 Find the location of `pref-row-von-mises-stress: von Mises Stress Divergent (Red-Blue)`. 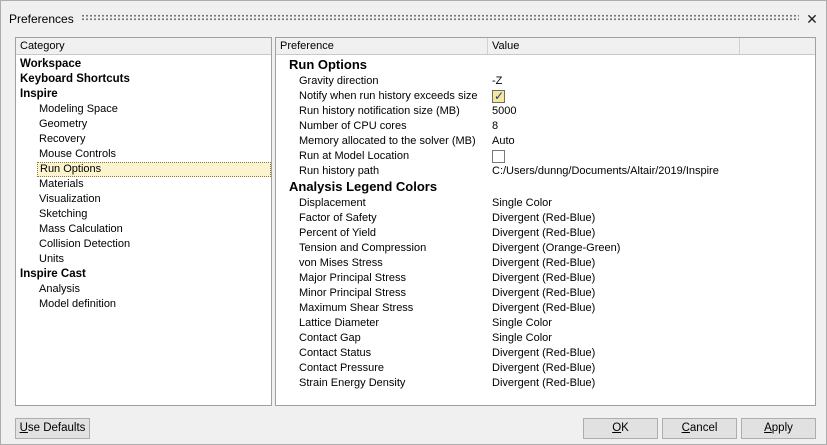

pref-row-von-mises-stress: von Mises Stress Divergent (Red-Blue) is located at coordinates (545, 263).